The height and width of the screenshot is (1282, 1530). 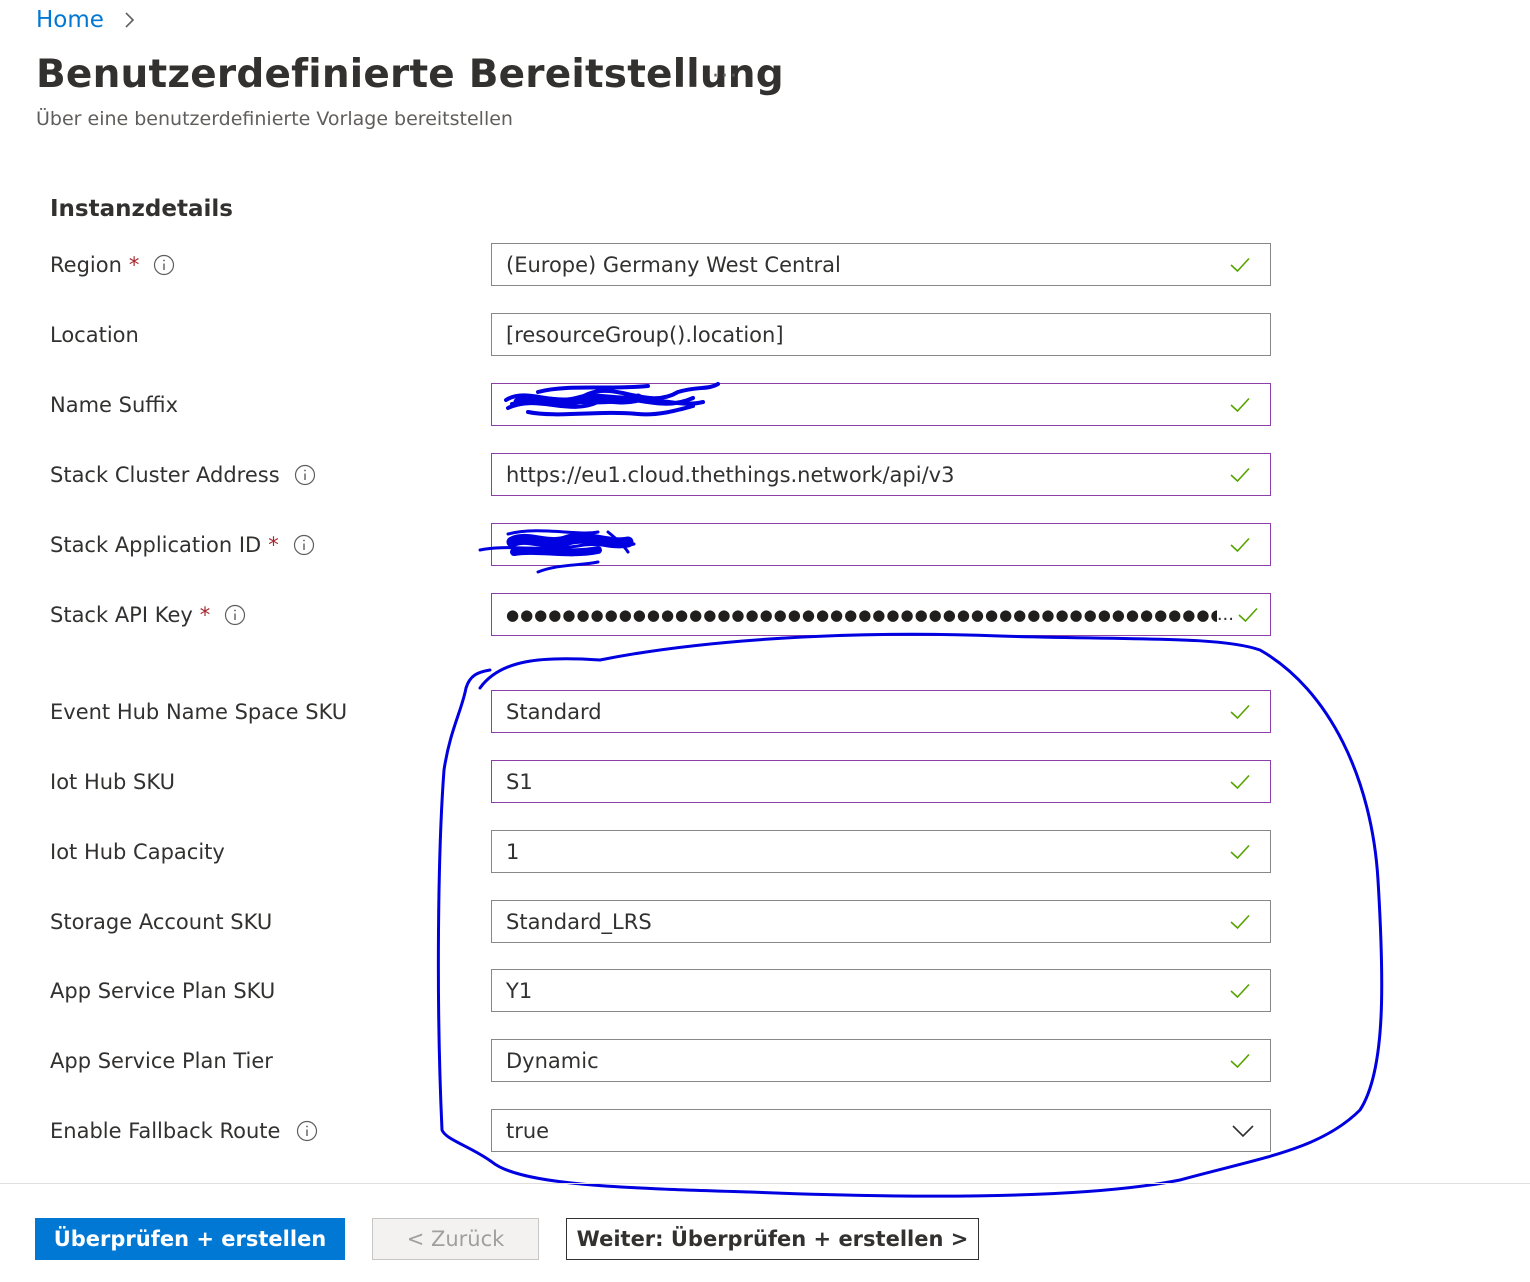 I want to click on field-label: Iot Hub Capacity, so click(x=137, y=851).